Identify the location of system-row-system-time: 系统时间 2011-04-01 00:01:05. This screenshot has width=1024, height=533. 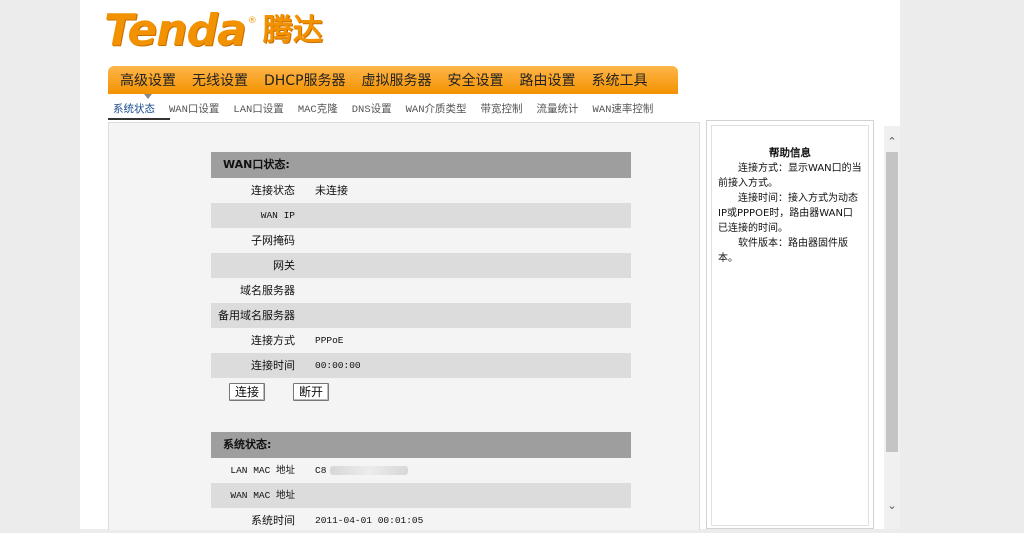
(421, 520).